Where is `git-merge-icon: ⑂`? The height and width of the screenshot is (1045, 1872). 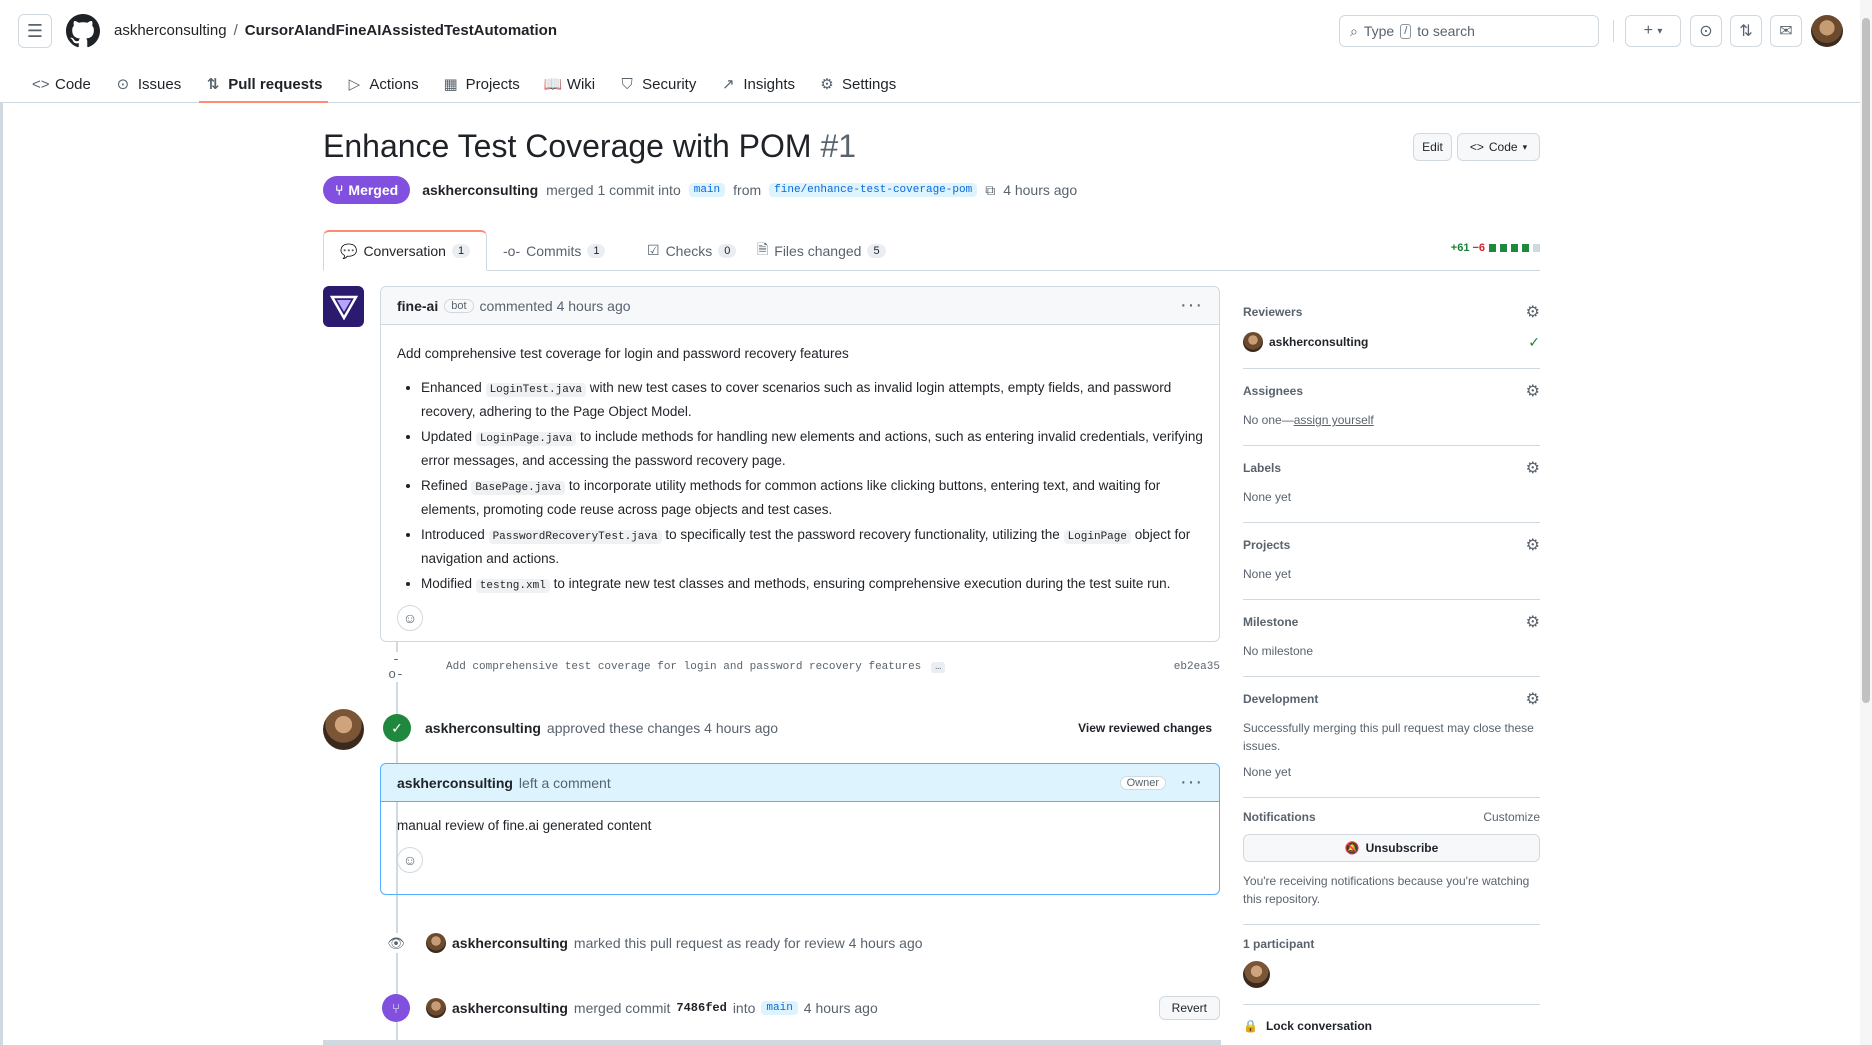 git-merge-icon: ⑂ is located at coordinates (339, 190).